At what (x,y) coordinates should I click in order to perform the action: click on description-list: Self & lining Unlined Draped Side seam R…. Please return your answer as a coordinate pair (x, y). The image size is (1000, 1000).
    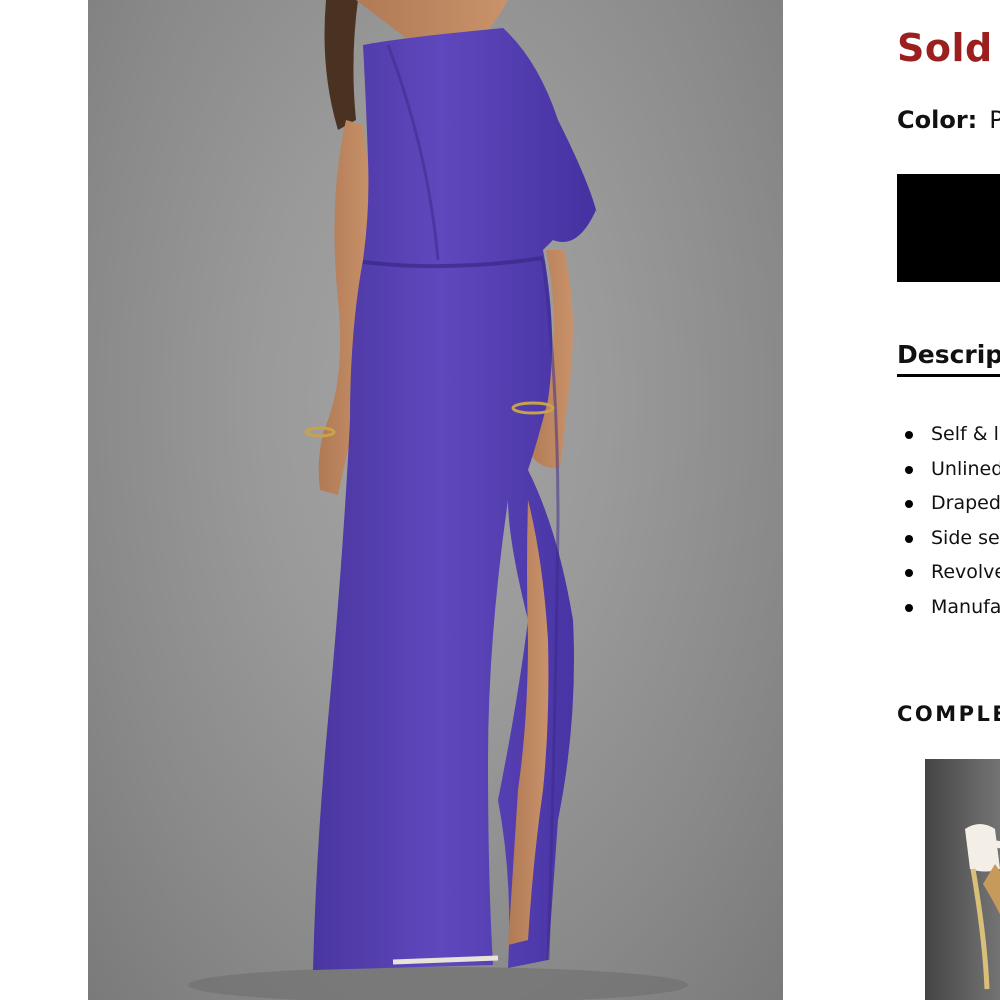
    Looking at the image, I should click on (952, 524).